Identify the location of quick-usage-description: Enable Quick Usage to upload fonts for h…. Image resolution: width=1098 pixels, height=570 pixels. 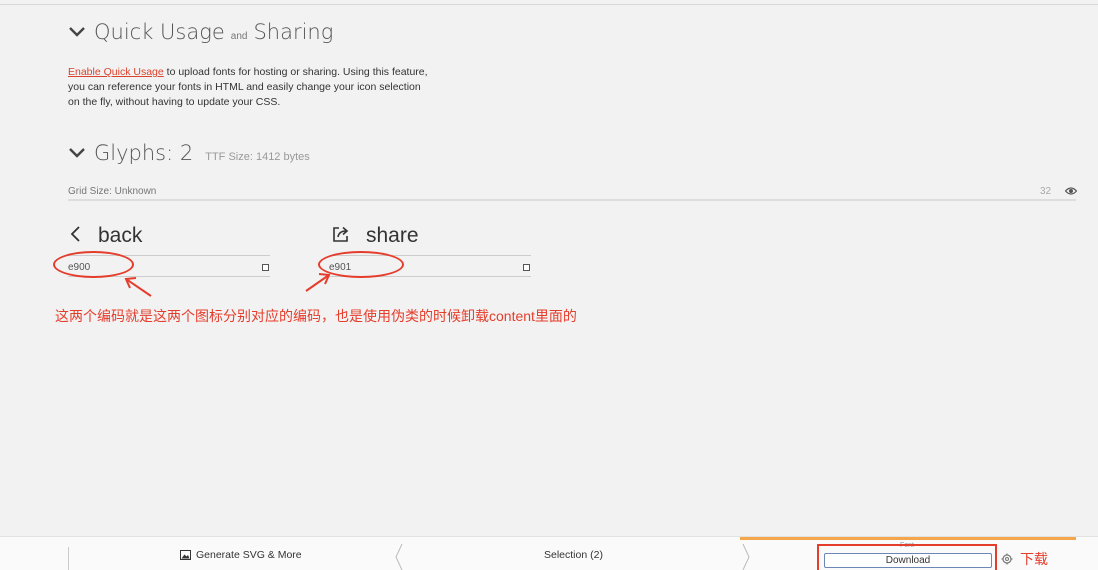
(248, 87).